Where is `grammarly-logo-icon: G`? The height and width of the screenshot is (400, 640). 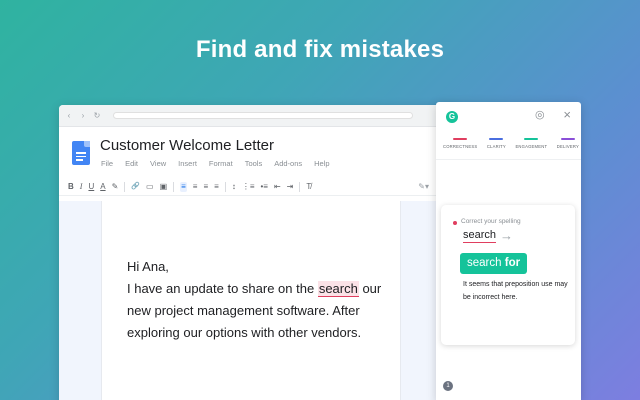
grammarly-logo-icon: G is located at coordinates (452, 117).